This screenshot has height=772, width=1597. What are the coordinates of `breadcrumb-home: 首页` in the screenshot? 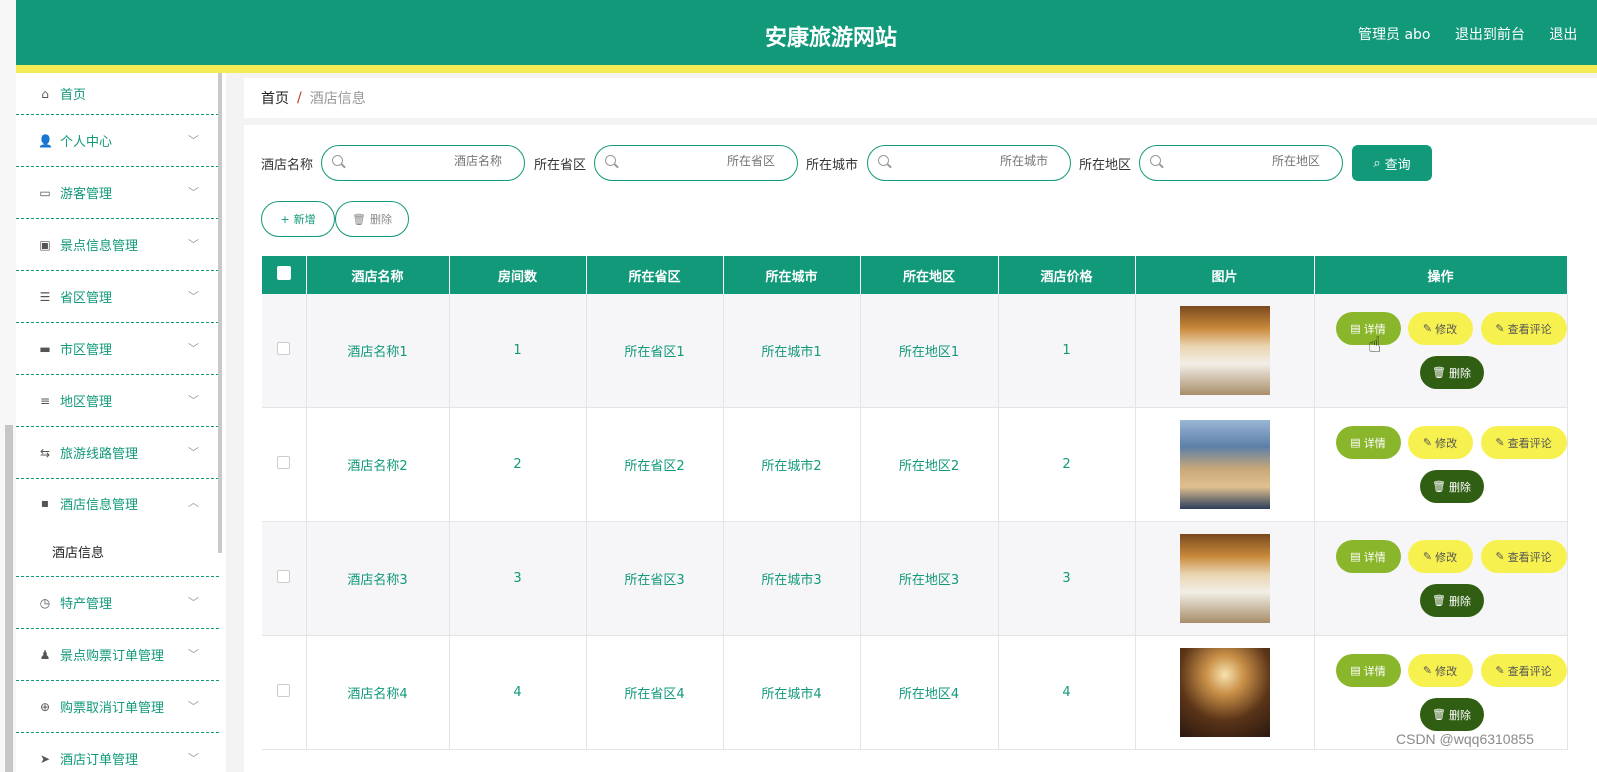 It's located at (275, 98).